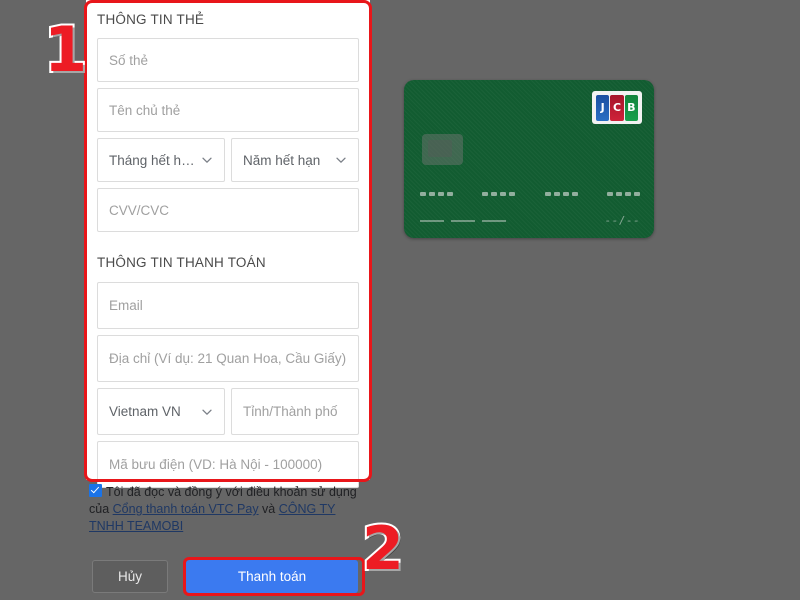  Describe the element at coordinates (145, 110) in the screenshot. I see `card-holder-input-placeholder: Tên chủ thẻ` at that location.